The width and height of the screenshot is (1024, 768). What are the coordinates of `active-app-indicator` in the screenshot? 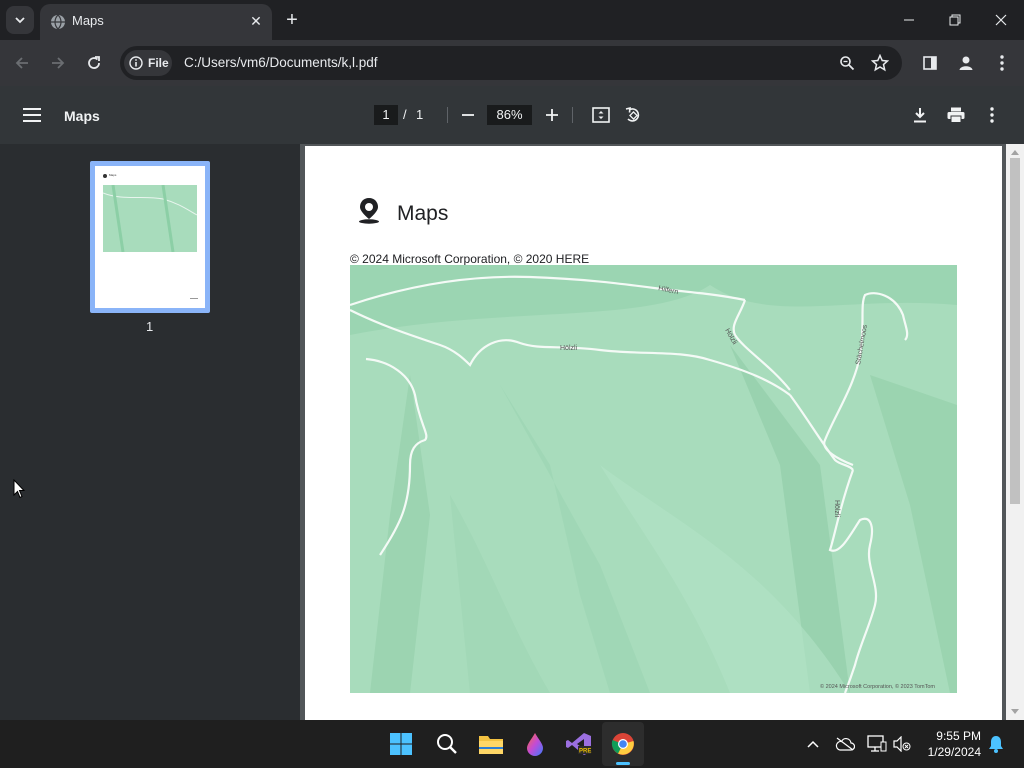 It's located at (623, 763).